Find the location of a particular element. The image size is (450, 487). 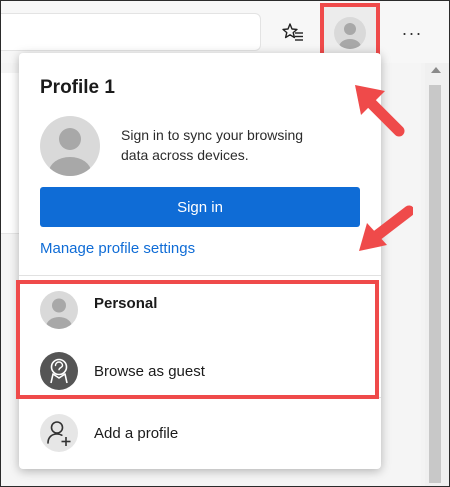

flyout-title: Profile 1 is located at coordinates (77, 87).